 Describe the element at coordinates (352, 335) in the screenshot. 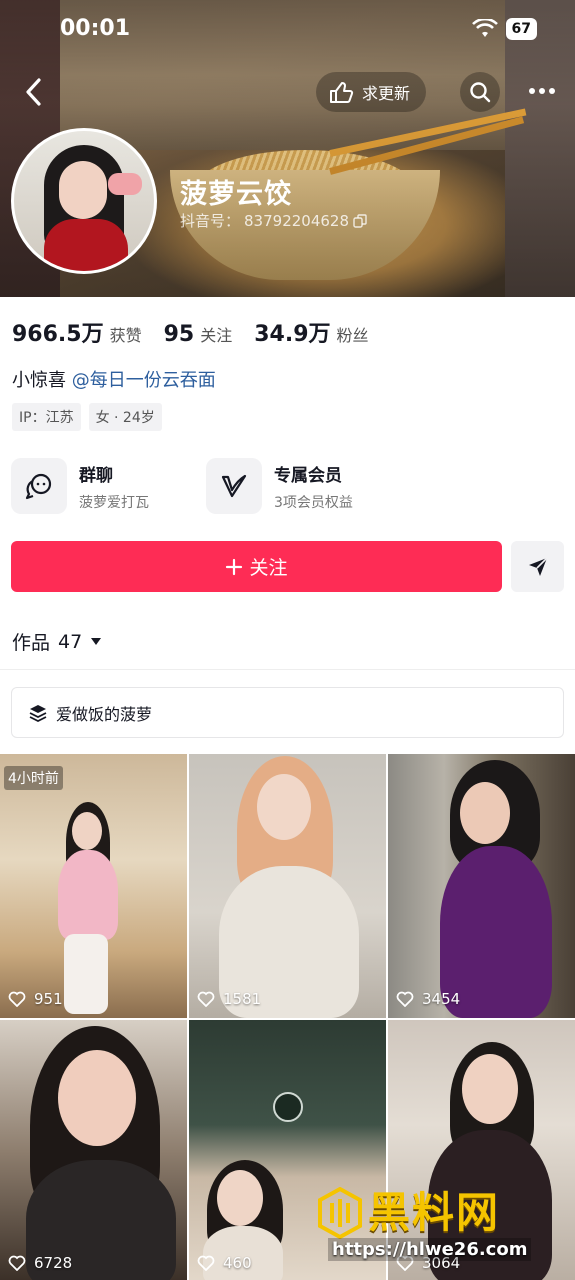

I see `followers-label: 粉丝` at that location.